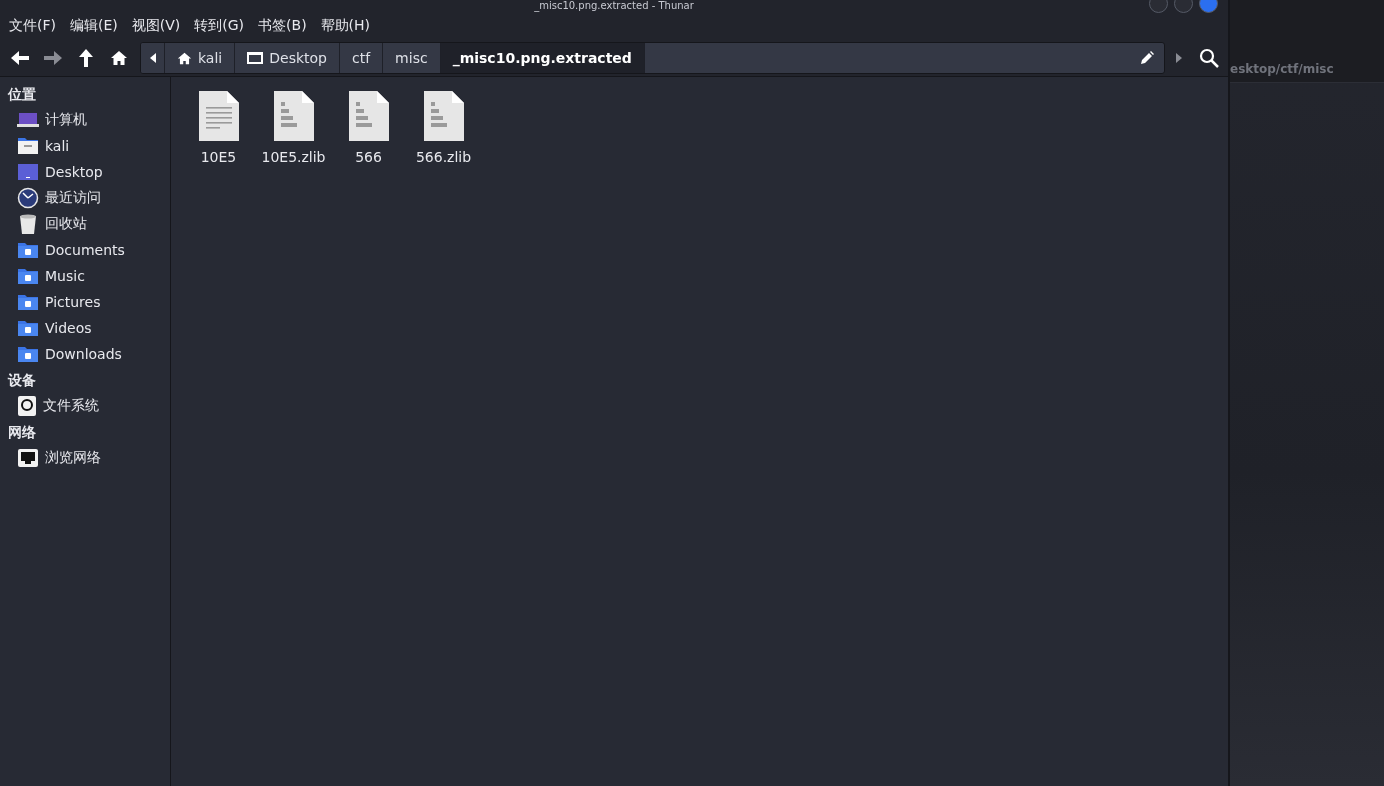  What do you see at coordinates (219, 26) in the screenshot?
I see `menu-item: 转到(G)` at bounding box center [219, 26].